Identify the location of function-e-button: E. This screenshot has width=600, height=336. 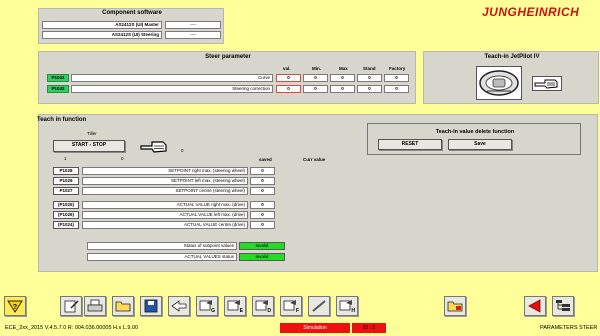
(235, 306).